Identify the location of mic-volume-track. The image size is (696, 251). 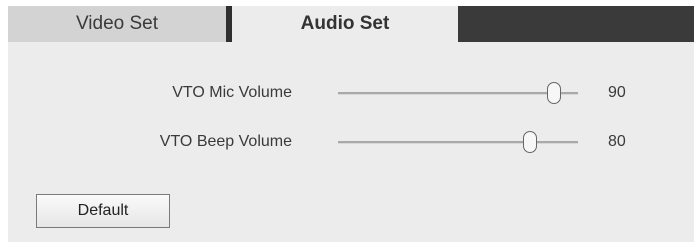
(458, 93).